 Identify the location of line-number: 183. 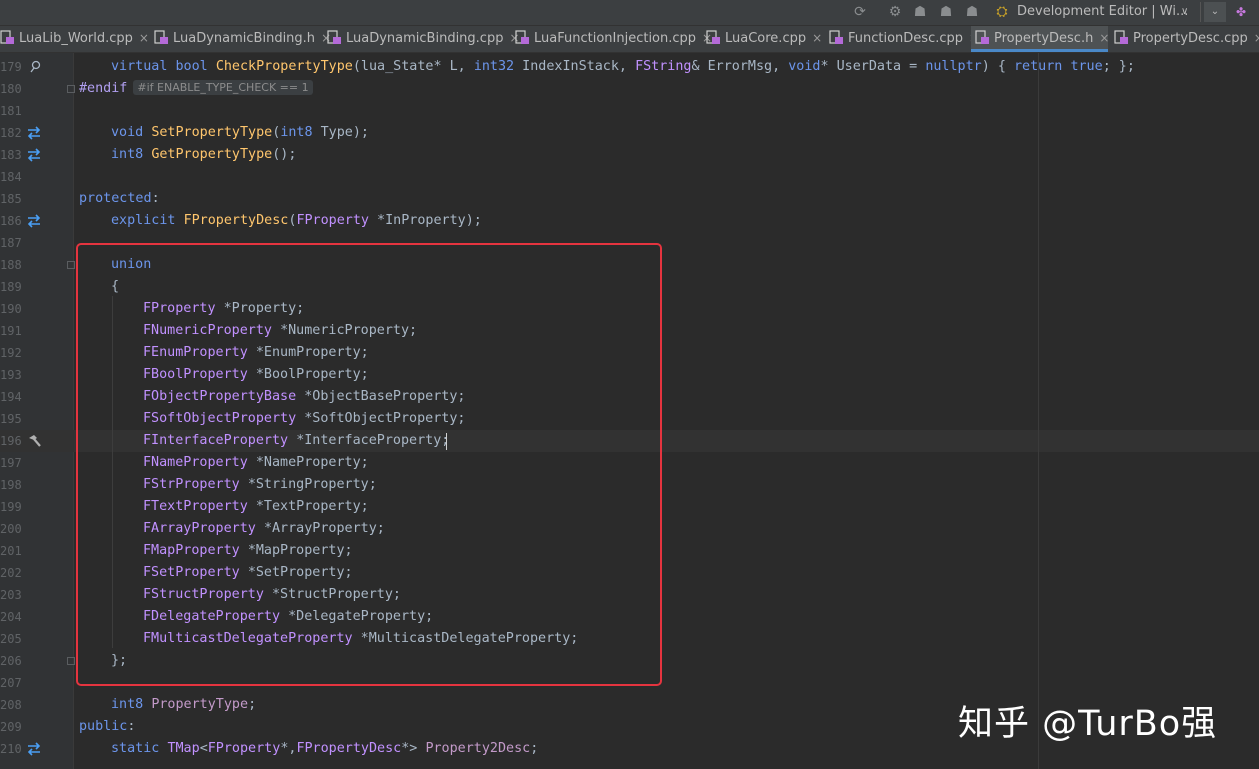
(11, 155).